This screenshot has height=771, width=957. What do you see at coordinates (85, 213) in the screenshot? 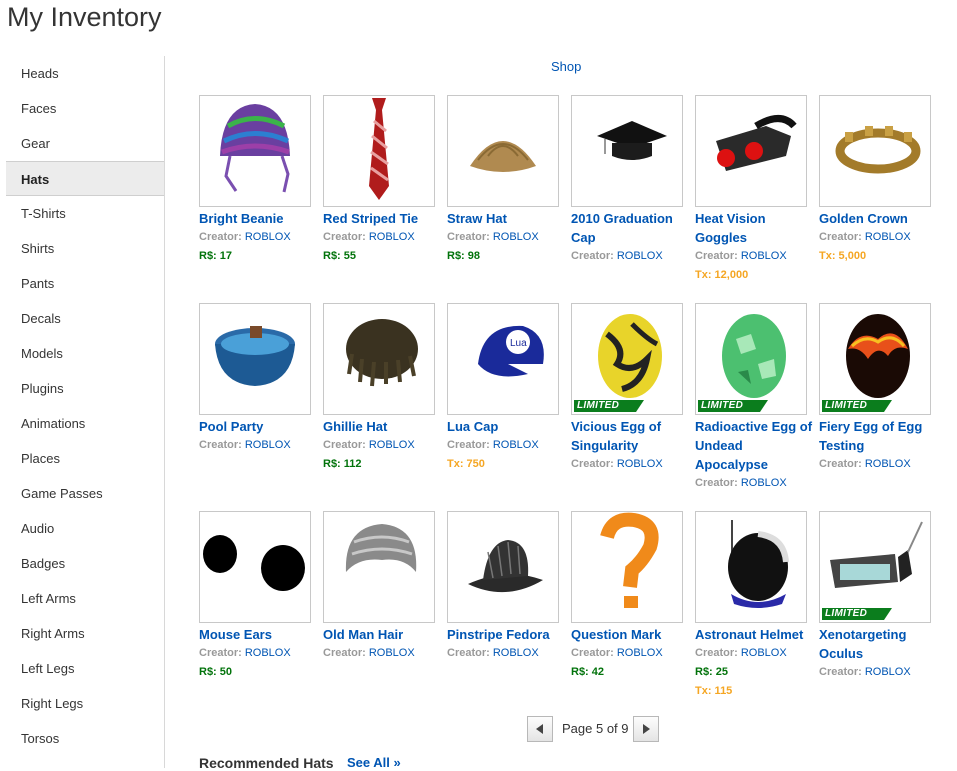
I see `sidebar-item-t-shirts: T-Shirts` at bounding box center [85, 213].